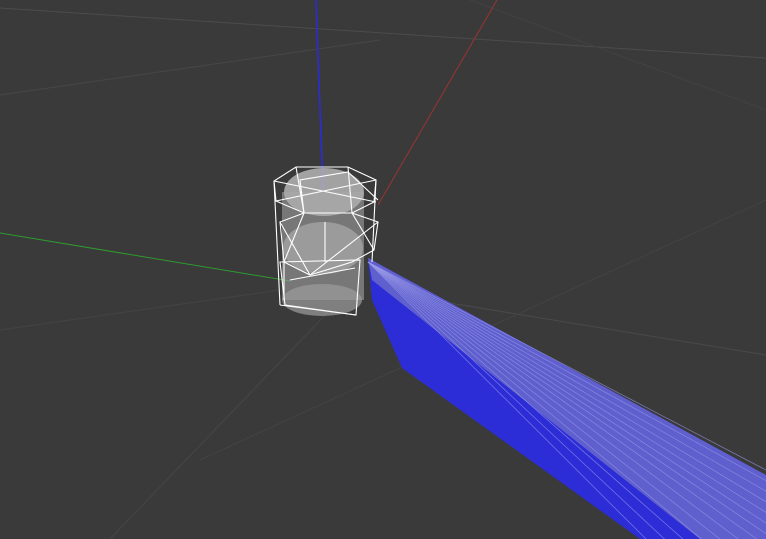  I want to click on wire-edge, so click(277, 243).